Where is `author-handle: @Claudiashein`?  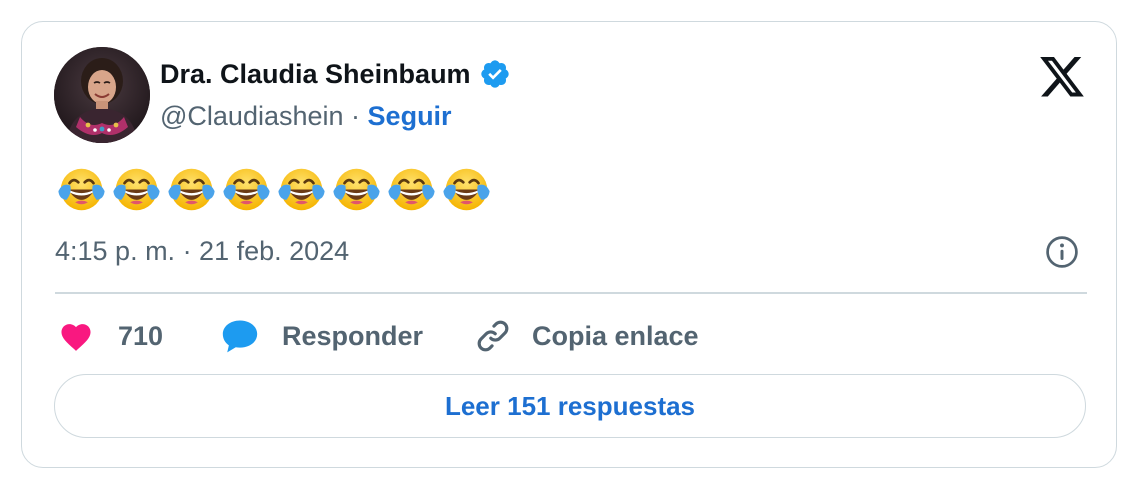 author-handle: @Claudiashein is located at coordinates (252, 116).